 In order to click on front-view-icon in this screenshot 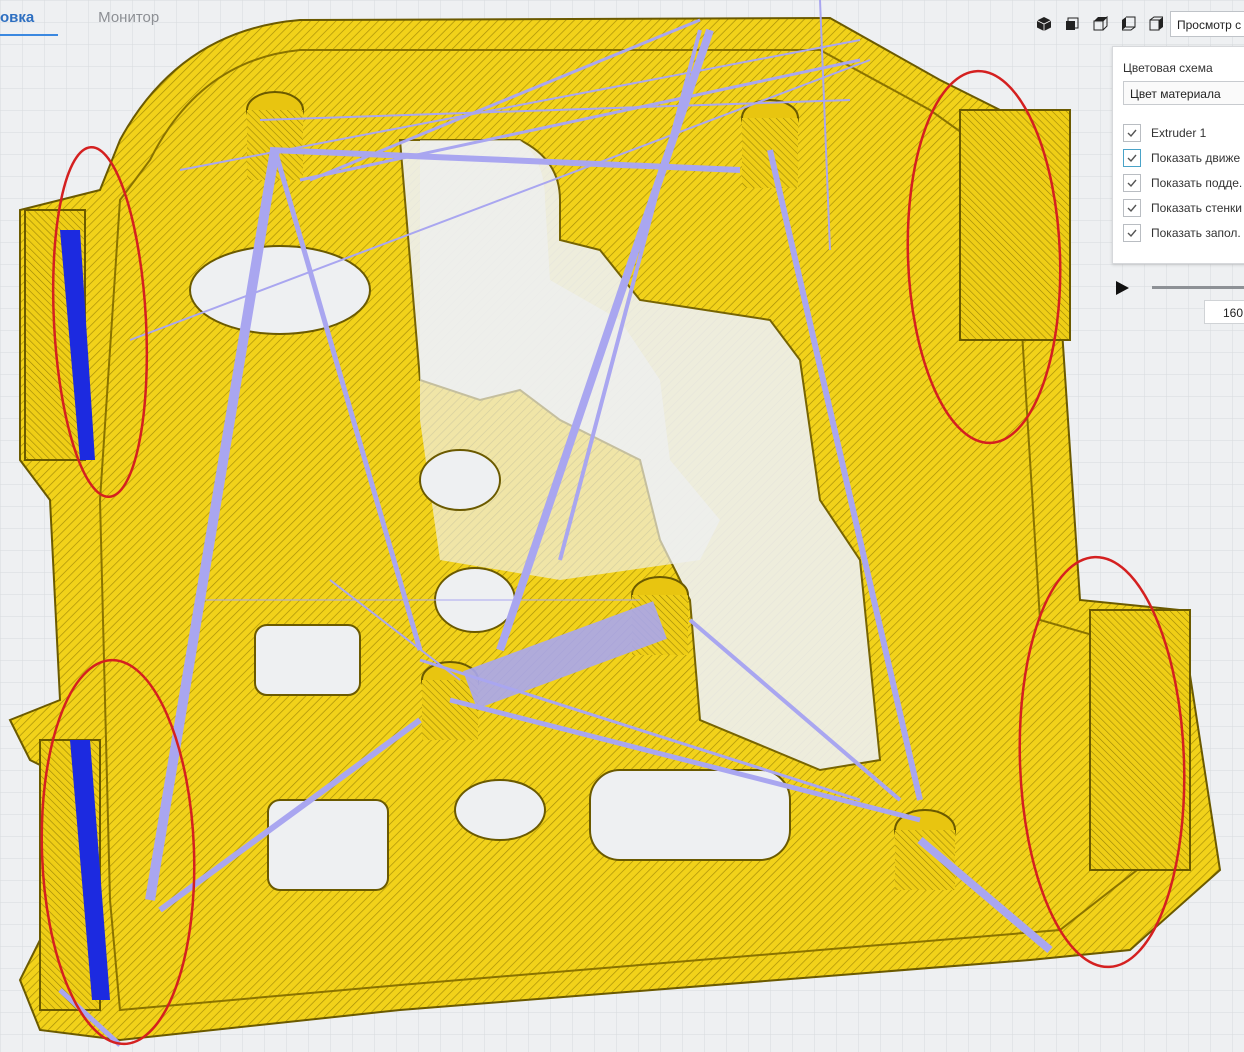, I will do `click(1072, 24)`.